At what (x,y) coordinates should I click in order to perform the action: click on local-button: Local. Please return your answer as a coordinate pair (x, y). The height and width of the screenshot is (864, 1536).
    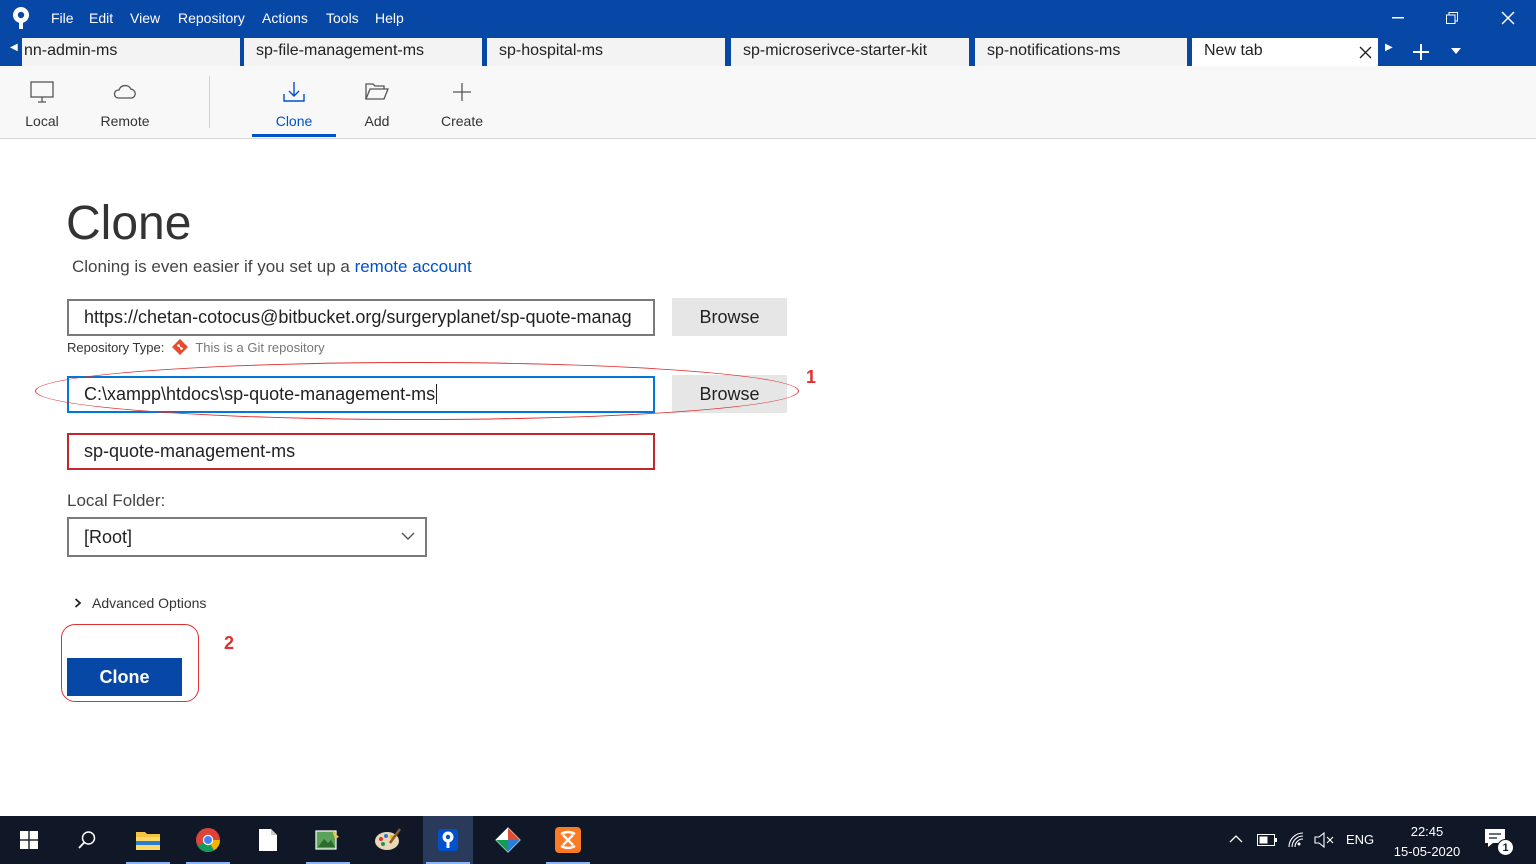
    Looking at the image, I should click on (42, 102).